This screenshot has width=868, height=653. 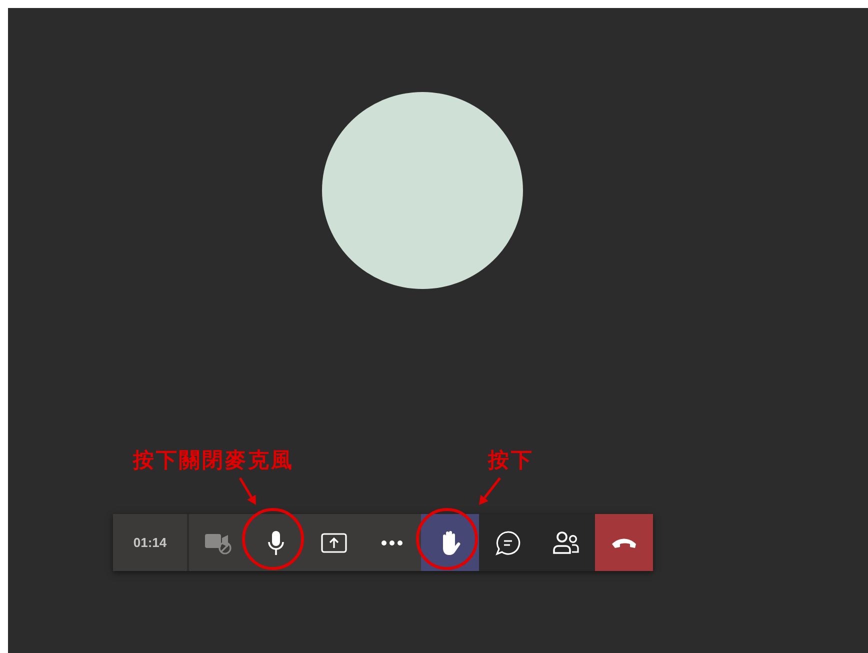 I want to click on hang-up-icon, so click(x=624, y=542).